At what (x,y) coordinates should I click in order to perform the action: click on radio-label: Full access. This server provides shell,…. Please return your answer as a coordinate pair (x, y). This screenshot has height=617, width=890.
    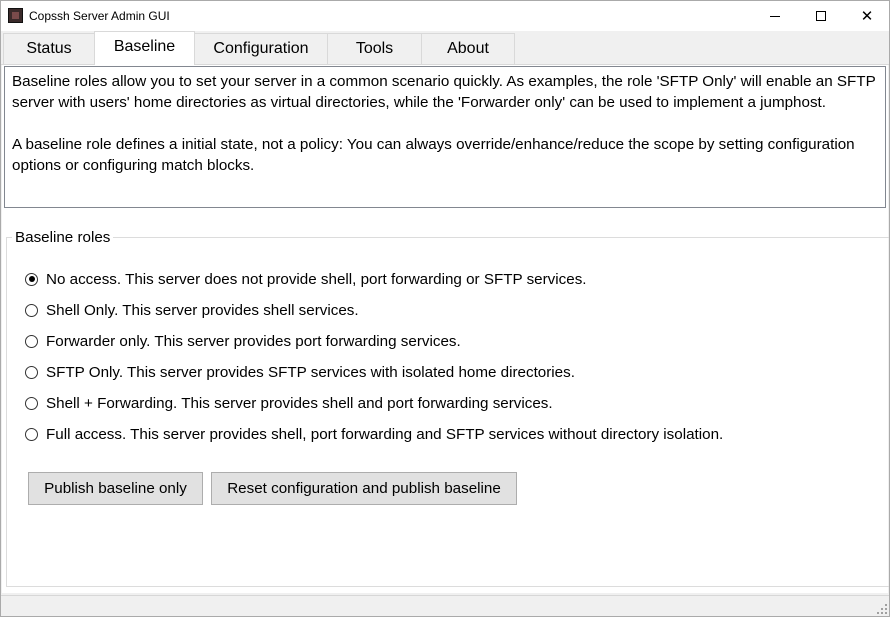
    Looking at the image, I should click on (385, 434).